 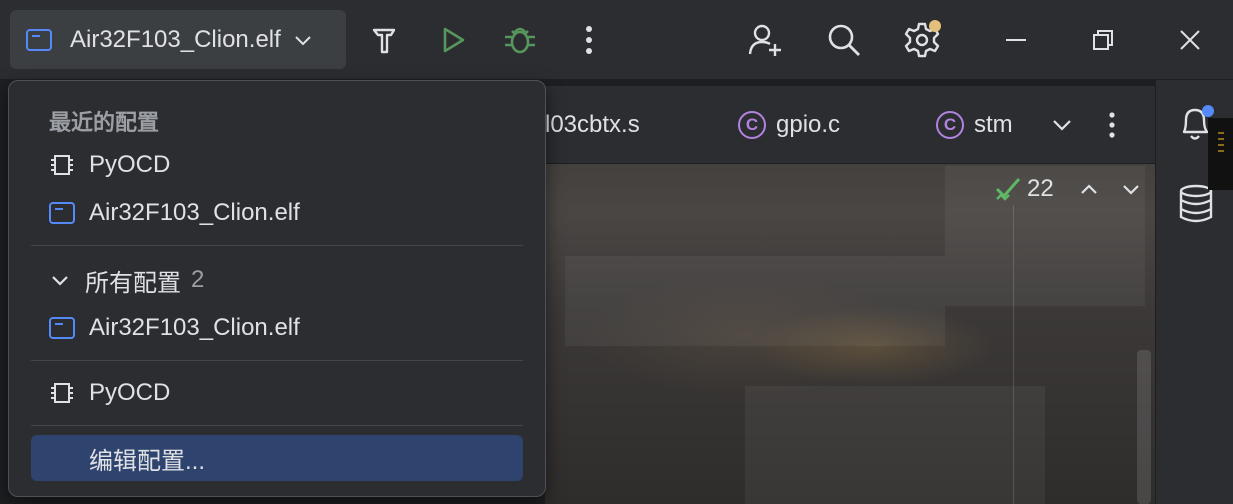 I want to click on all-configs-count: 2, so click(x=198, y=279).